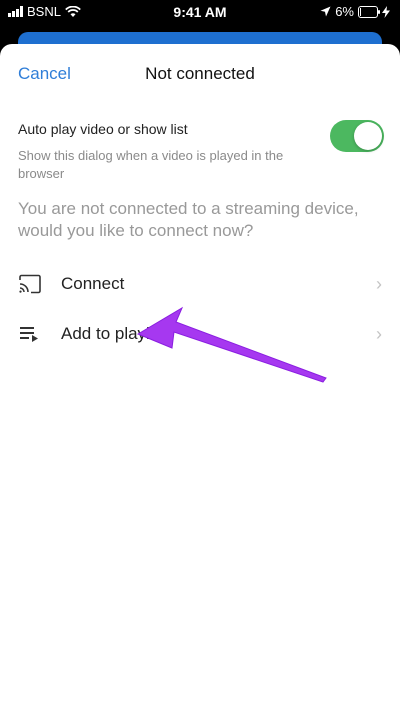 The image size is (400, 711). What do you see at coordinates (355, 11) in the screenshot?
I see `status-right: 6%` at bounding box center [355, 11].